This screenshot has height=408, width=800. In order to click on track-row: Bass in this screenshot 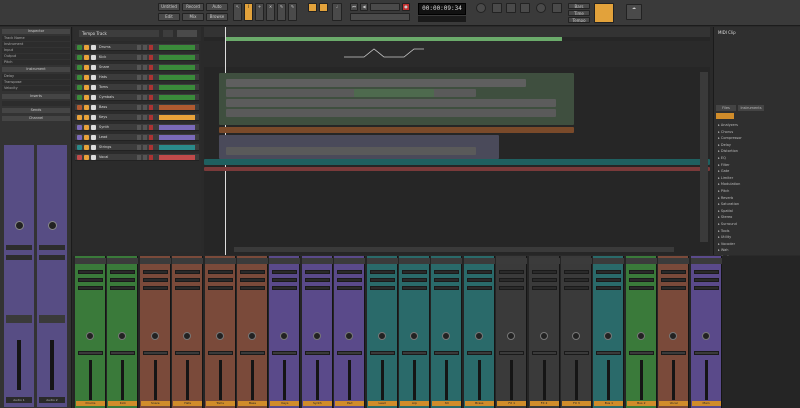, I will do `click(137, 107)`.